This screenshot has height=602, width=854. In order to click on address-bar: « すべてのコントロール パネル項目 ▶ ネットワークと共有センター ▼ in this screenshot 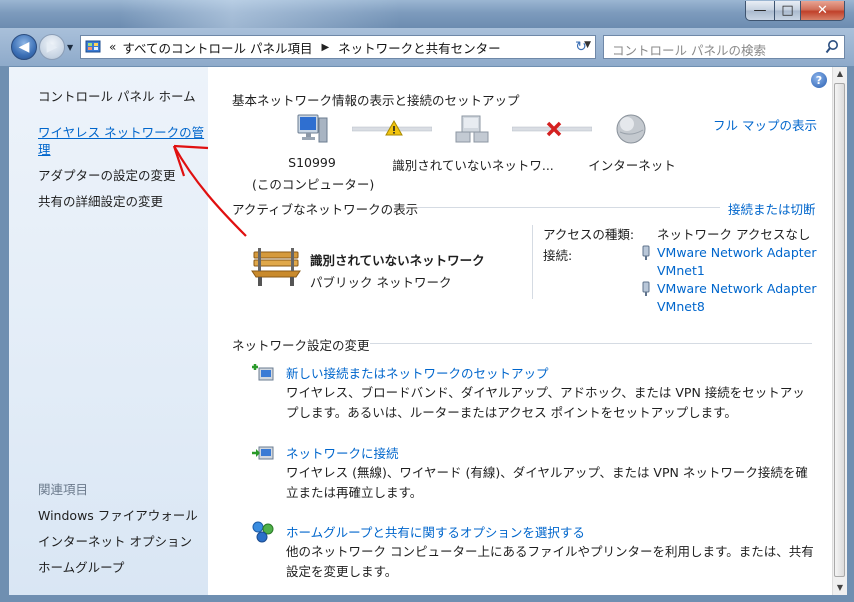, I will do `click(338, 47)`.